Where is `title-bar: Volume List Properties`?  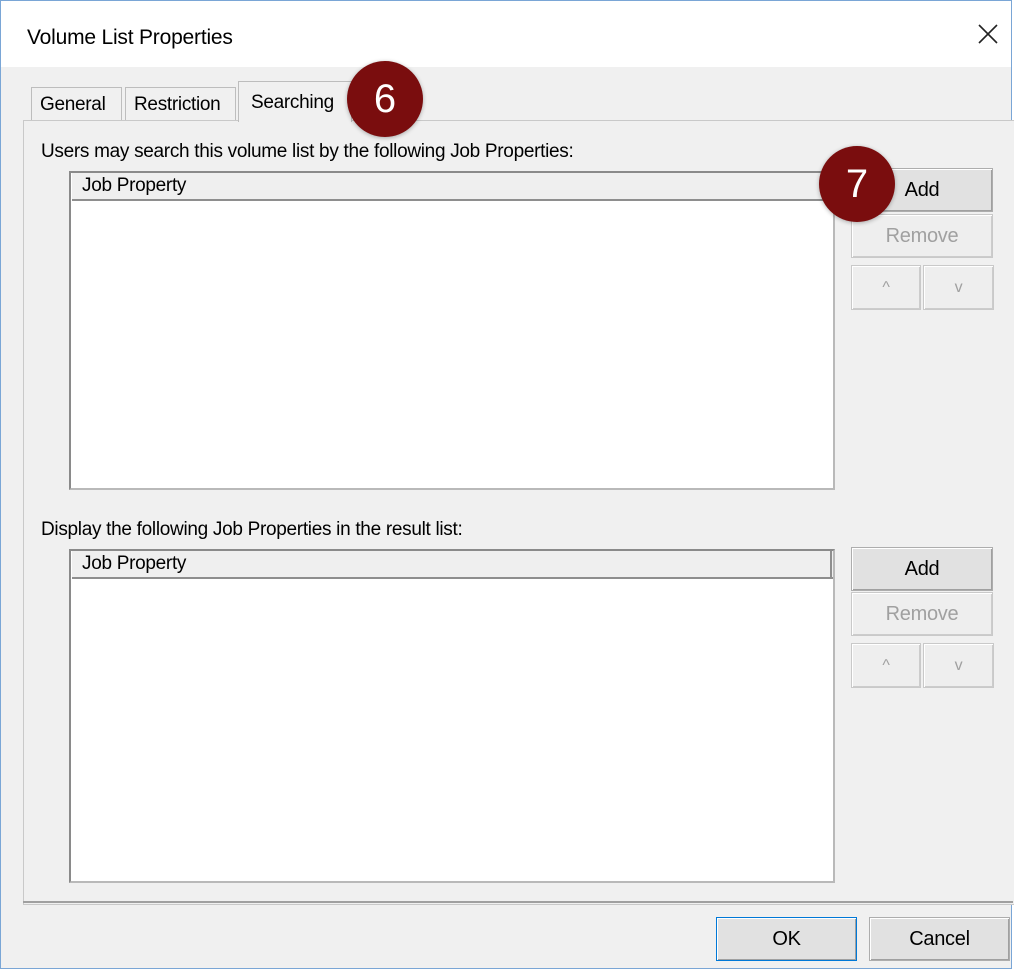 title-bar: Volume List Properties is located at coordinates (506, 34).